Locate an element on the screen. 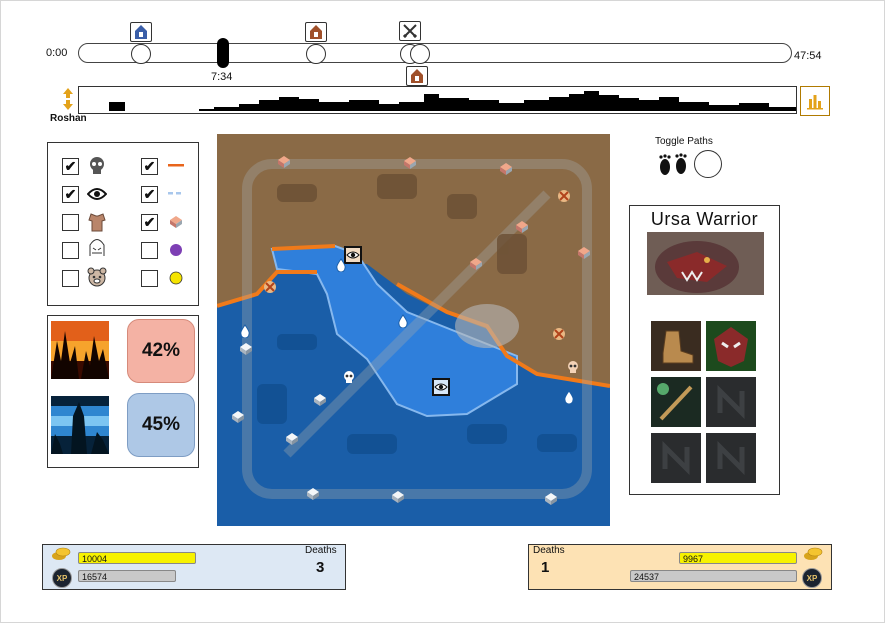  roshan-activity-histogram is located at coordinates (437, 100).